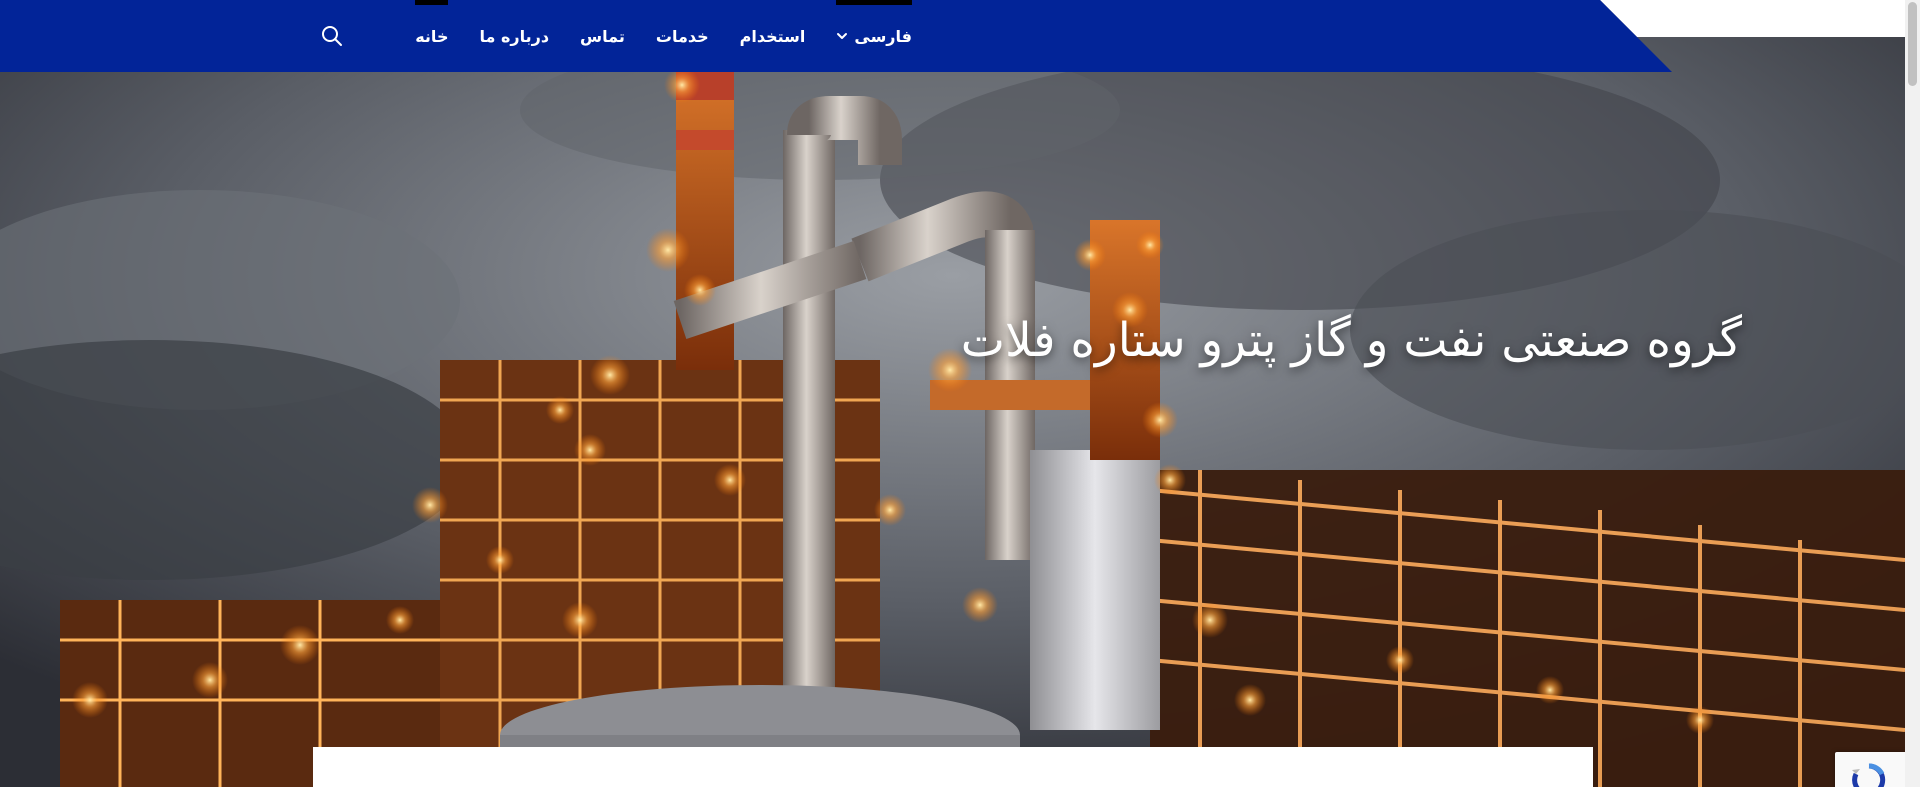  I want to click on recaptcha-badge, so click(1870, 769).